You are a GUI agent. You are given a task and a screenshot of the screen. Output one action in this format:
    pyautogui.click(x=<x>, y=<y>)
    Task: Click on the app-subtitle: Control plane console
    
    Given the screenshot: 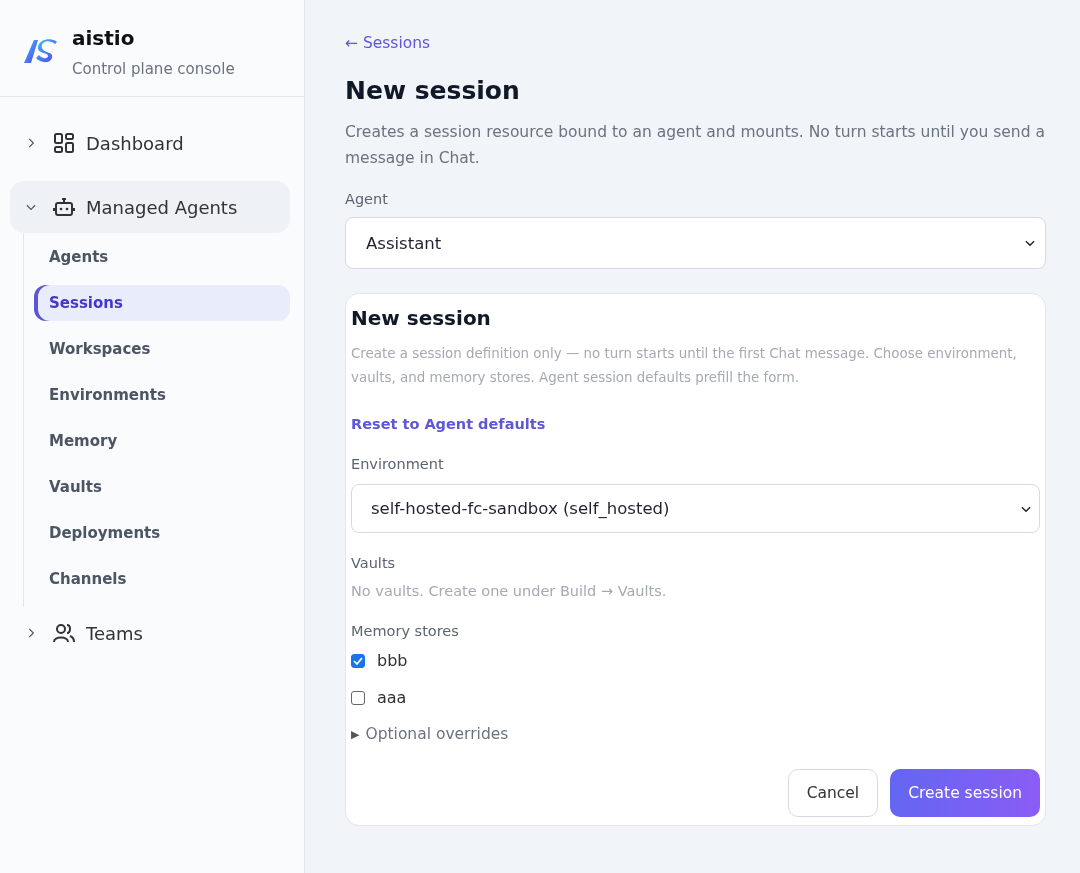 What is the action you would take?
    pyautogui.click(x=153, y=69)
    